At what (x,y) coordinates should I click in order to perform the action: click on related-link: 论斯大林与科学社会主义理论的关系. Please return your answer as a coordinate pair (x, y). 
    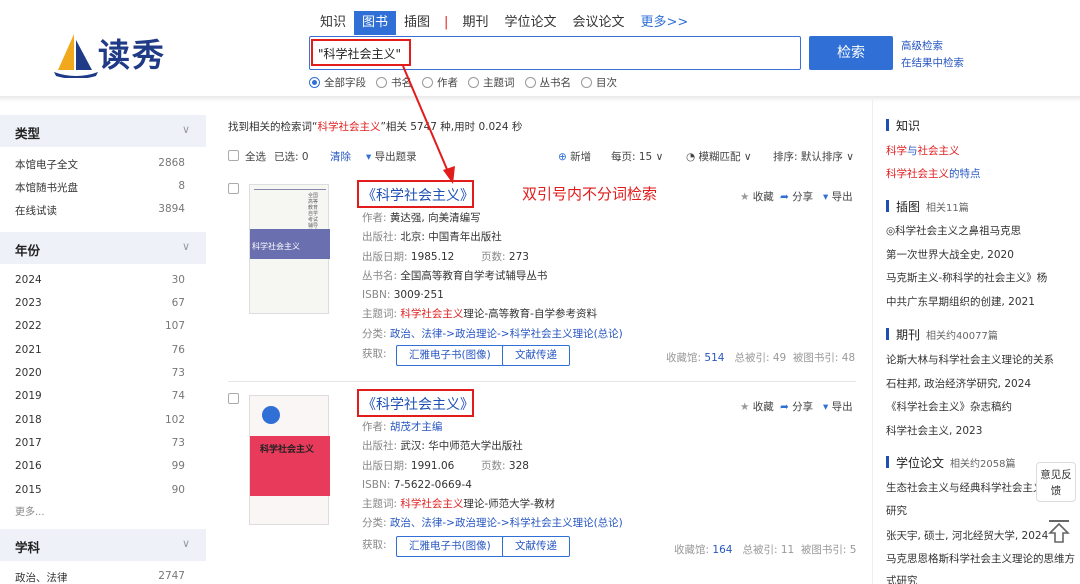
    Looking at the image, I should click on (970, 359).